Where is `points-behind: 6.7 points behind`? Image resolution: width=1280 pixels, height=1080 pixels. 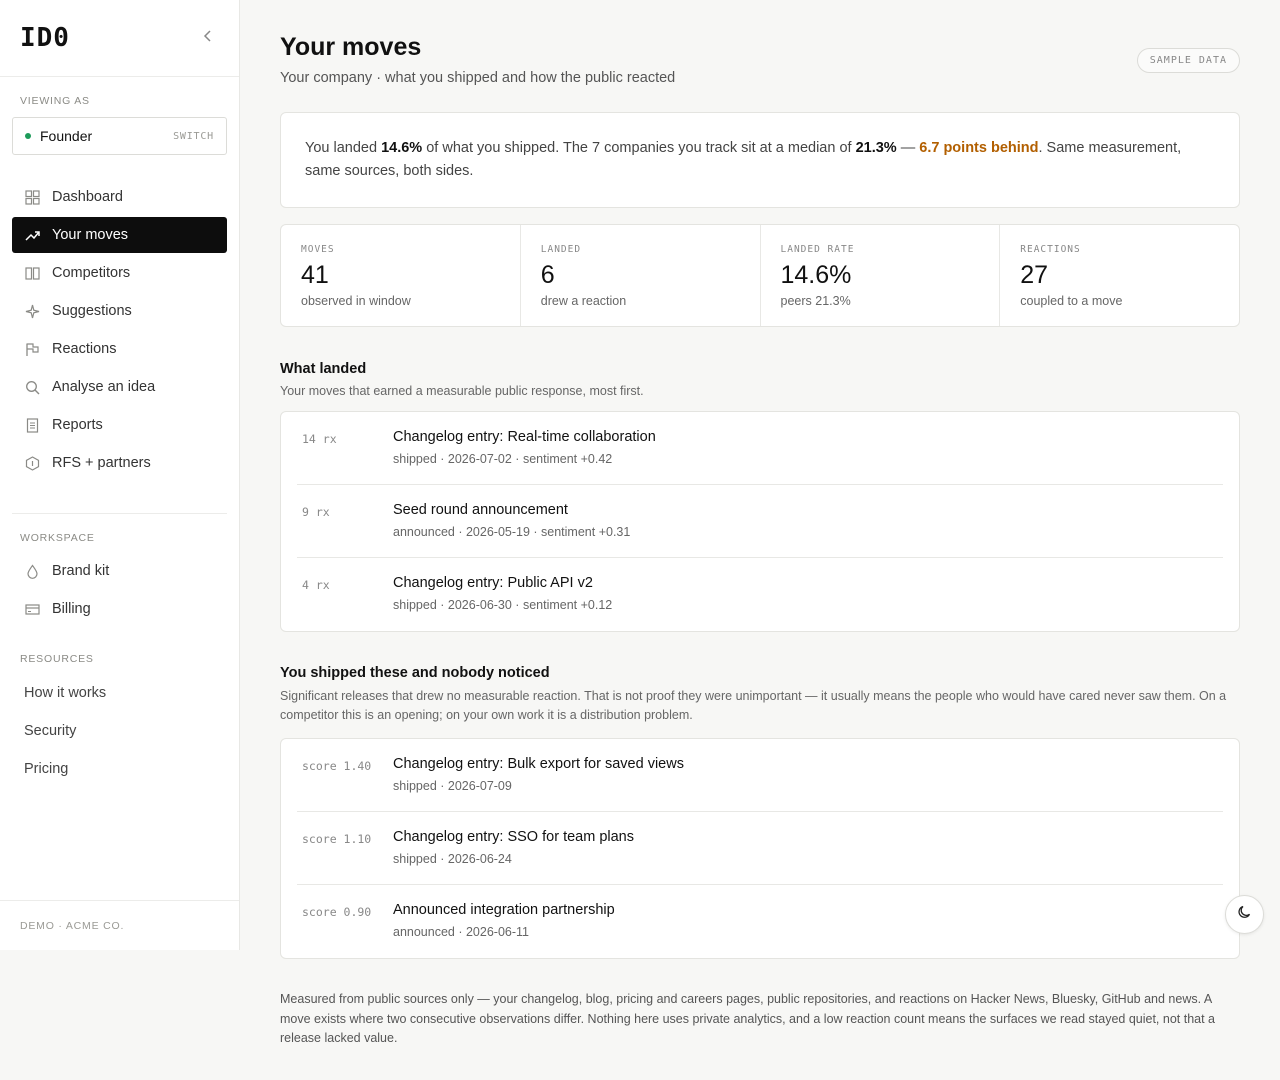 points-behind: 6.7 points behind is located at coordinates (979, 148).